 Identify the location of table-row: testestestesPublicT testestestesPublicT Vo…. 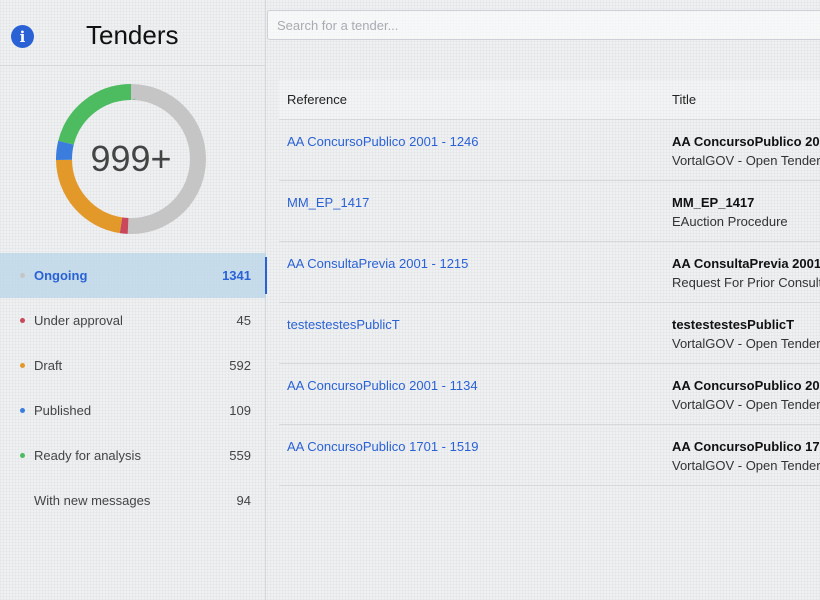
(549, 333).